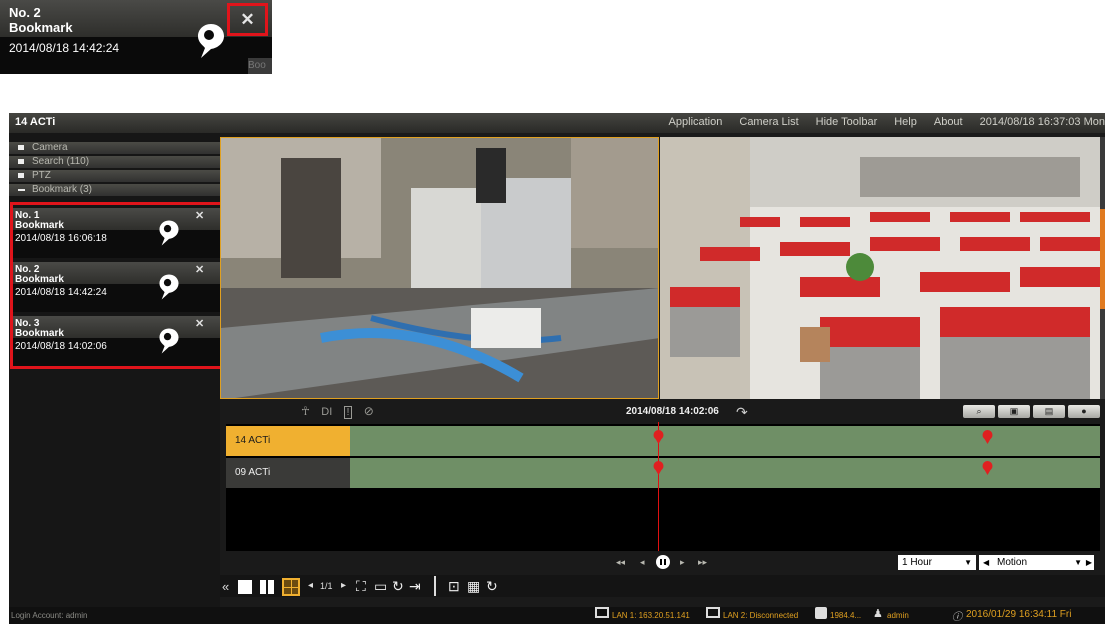 This screenshot has height=624, width=1105. What do you see at coordinates (41, 175) in the screenshot?
I see `section-label: PTZ` at bounding box center [41, 175].